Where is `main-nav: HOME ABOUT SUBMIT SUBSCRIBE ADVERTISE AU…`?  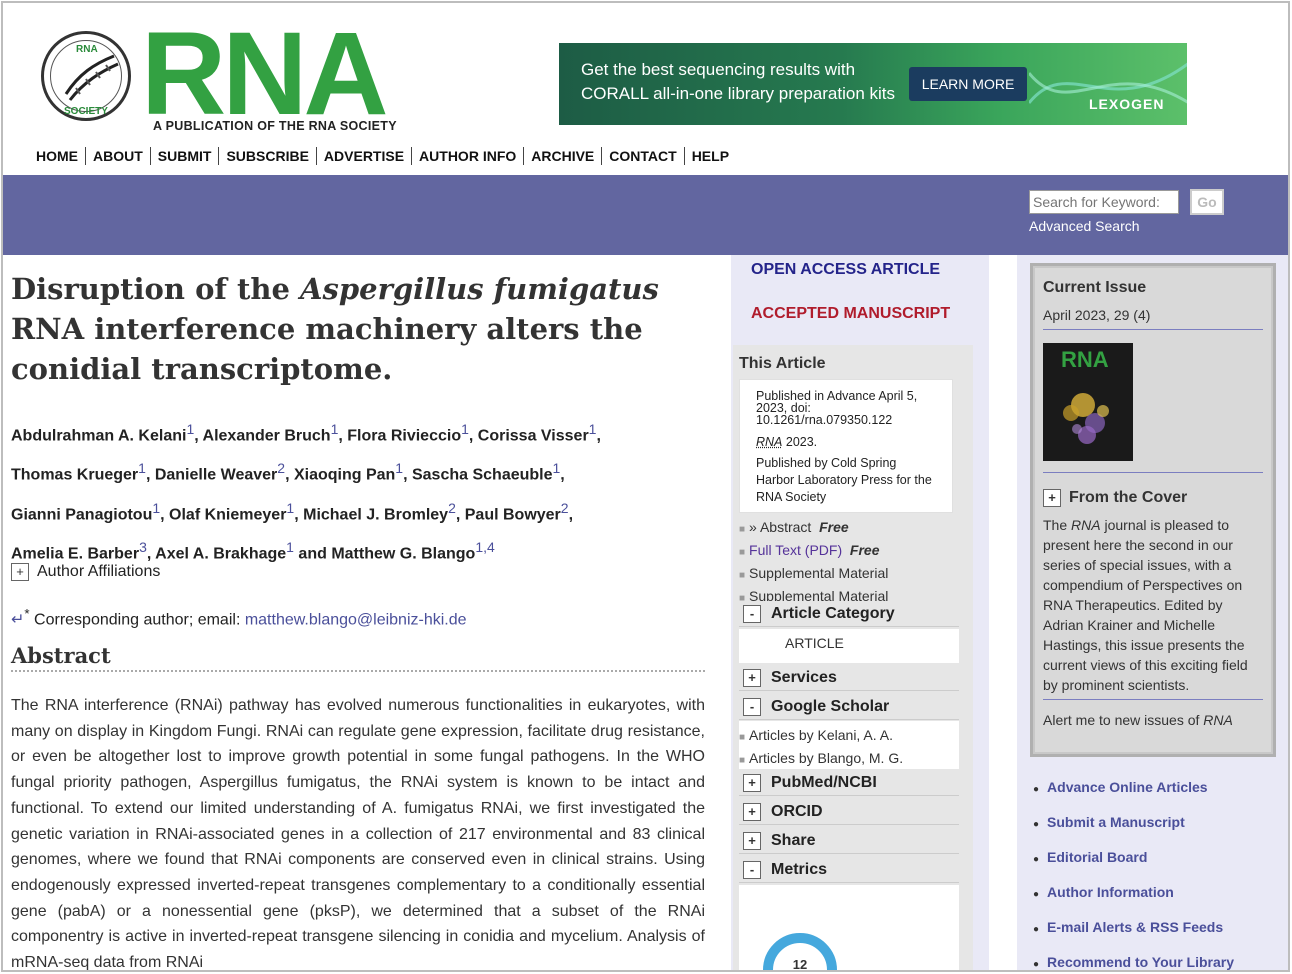
main-nav: HOME ABOUT SUBMIT SUBSCRIBE ADVERTISE AU… is located at coordinates (382, 156).